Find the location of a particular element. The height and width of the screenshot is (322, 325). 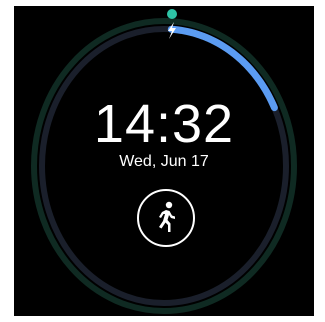

activity-button is located at coordinates (166, 218).